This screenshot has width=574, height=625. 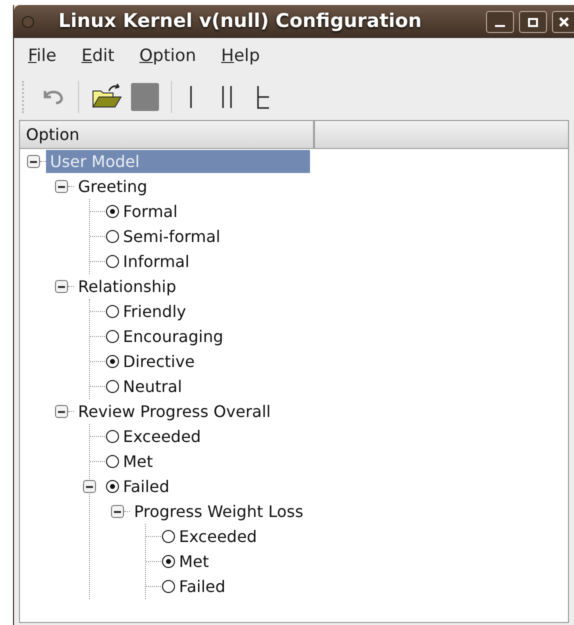 I want to click on close-button, so click(x=563, y=22).